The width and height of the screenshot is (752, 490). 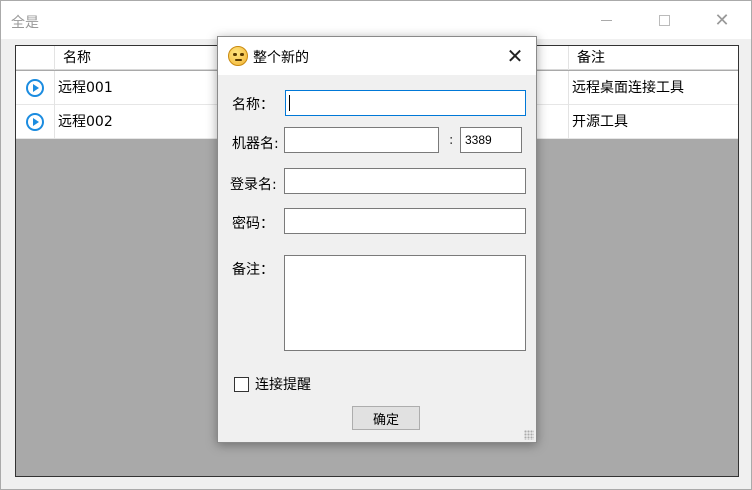 I want to click on ok-button: 确定, so click(x=386, y=418).